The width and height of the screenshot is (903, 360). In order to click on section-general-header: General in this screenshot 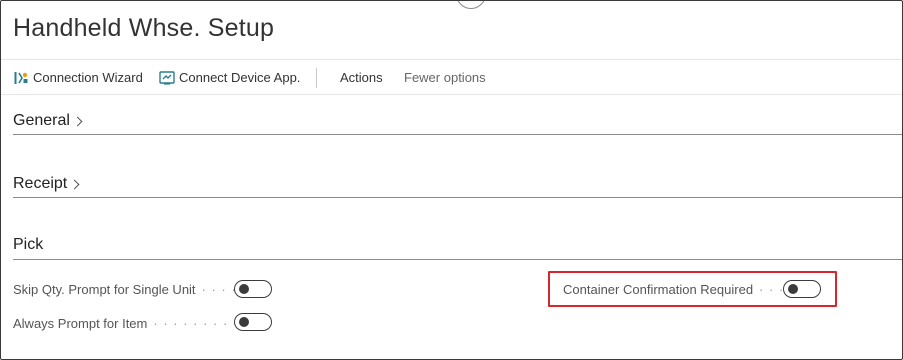, I will do `click(48, 121)`.